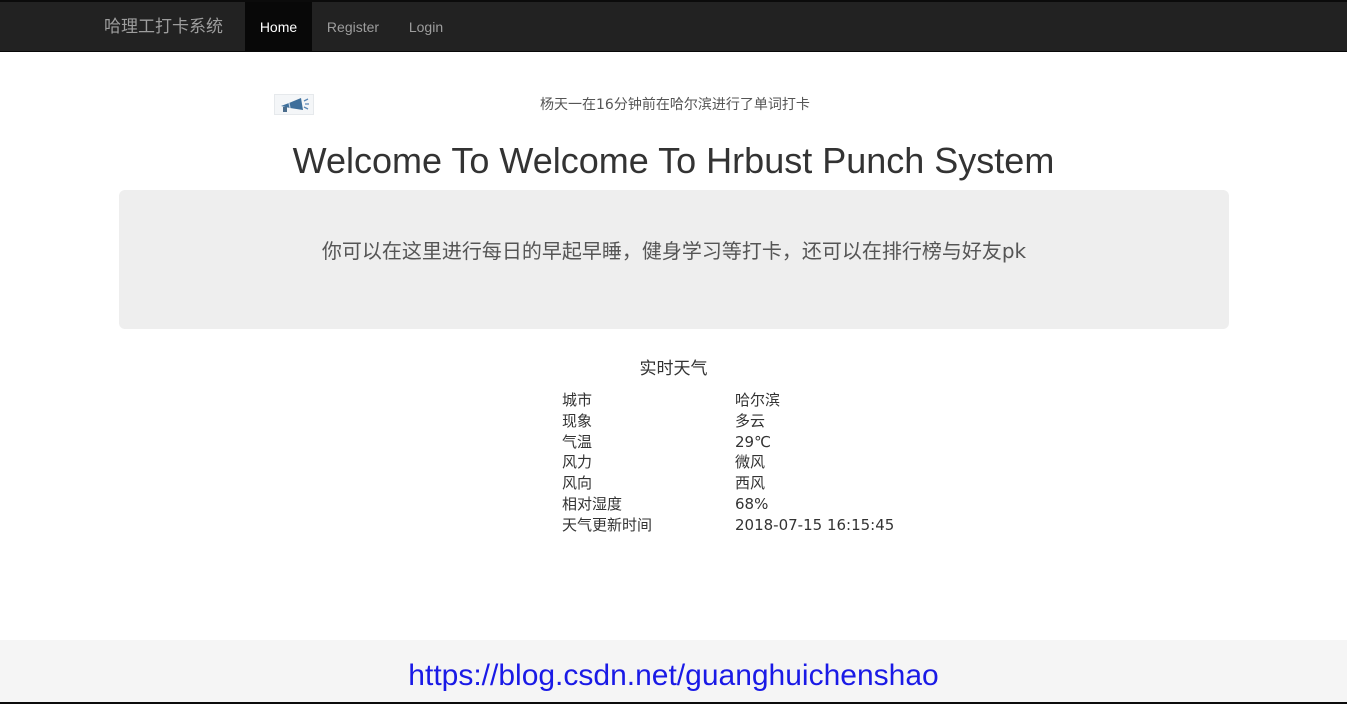 The height and width of the screenshot is (704, 1347). I want to click on weather-row: 相对湿度 68%, so click(732, 504).